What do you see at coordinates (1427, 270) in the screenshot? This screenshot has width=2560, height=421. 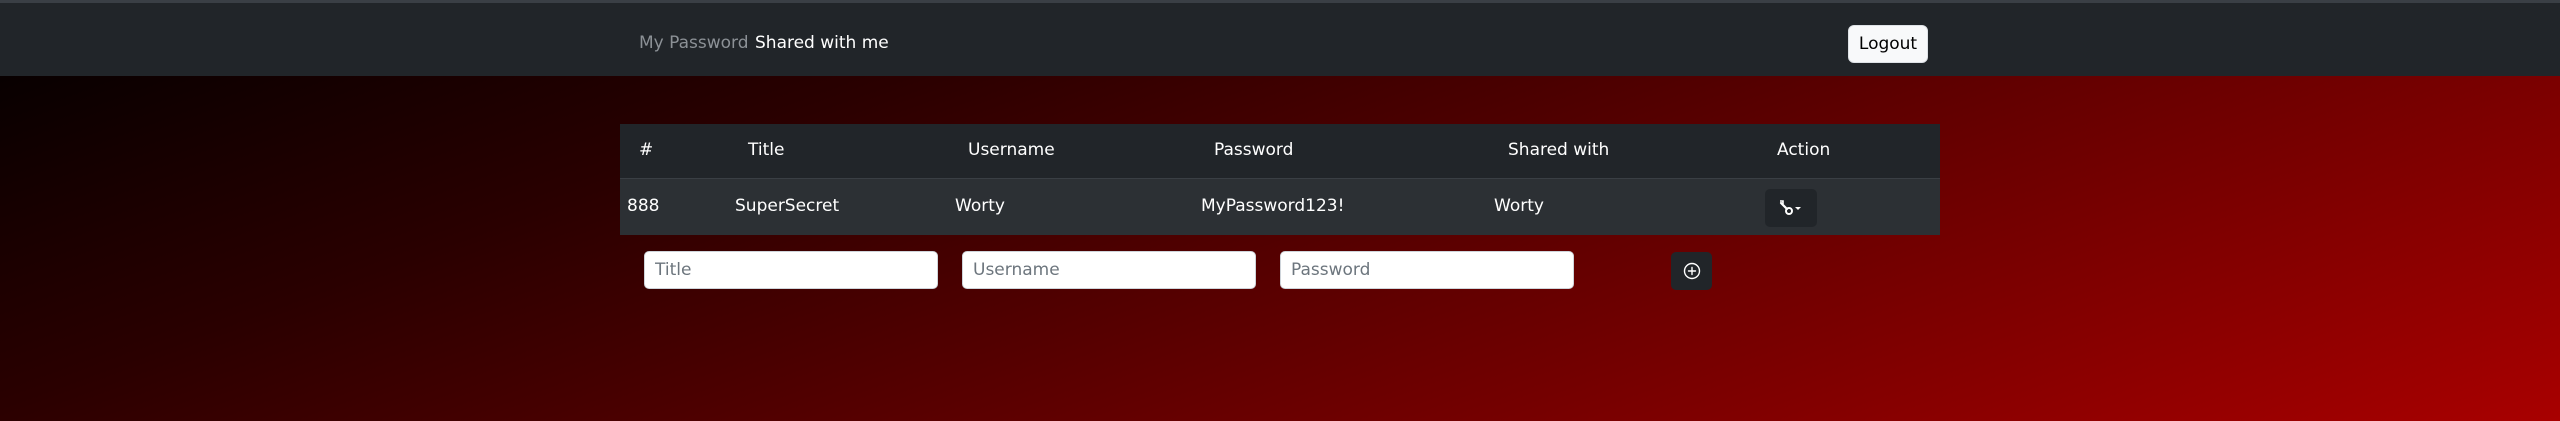 I see `password-input` at bounding box center [1427, 270].